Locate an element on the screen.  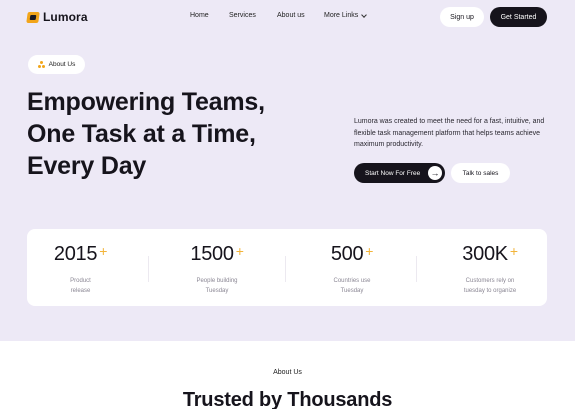
about-section-label: About Us is located at coordinates (287, 372).